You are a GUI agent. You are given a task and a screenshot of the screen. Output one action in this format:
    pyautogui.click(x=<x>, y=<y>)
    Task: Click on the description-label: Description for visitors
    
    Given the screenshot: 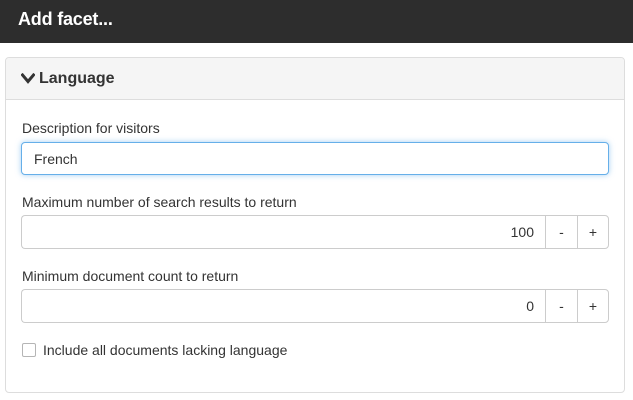 What is the action you would take?
    pyautogui.click(x=91, y=128)
    